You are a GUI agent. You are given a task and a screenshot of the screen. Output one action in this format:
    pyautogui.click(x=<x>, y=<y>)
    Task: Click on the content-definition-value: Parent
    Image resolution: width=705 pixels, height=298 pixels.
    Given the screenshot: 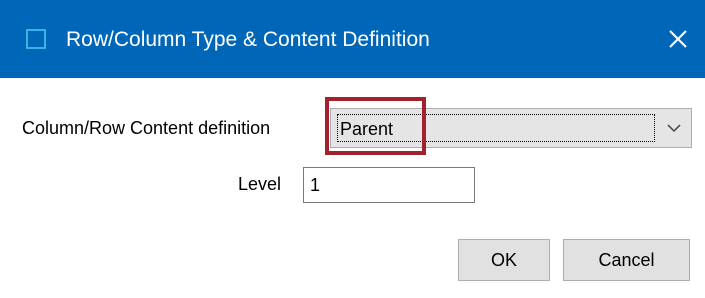 What is the action you would take?
    pyautogui.click(x=367, y=129)
    